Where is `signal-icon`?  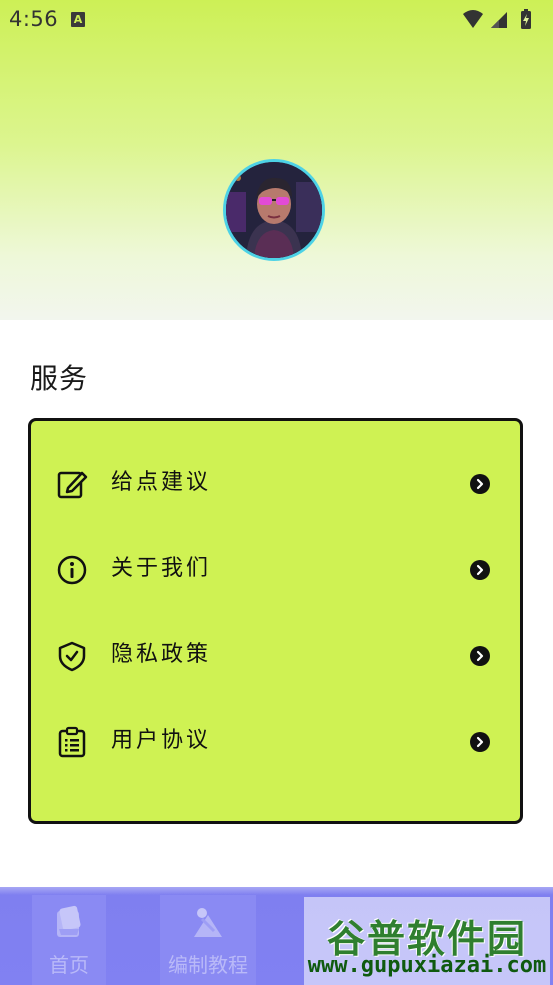 signal-icon is located at coordinates (499, 20).